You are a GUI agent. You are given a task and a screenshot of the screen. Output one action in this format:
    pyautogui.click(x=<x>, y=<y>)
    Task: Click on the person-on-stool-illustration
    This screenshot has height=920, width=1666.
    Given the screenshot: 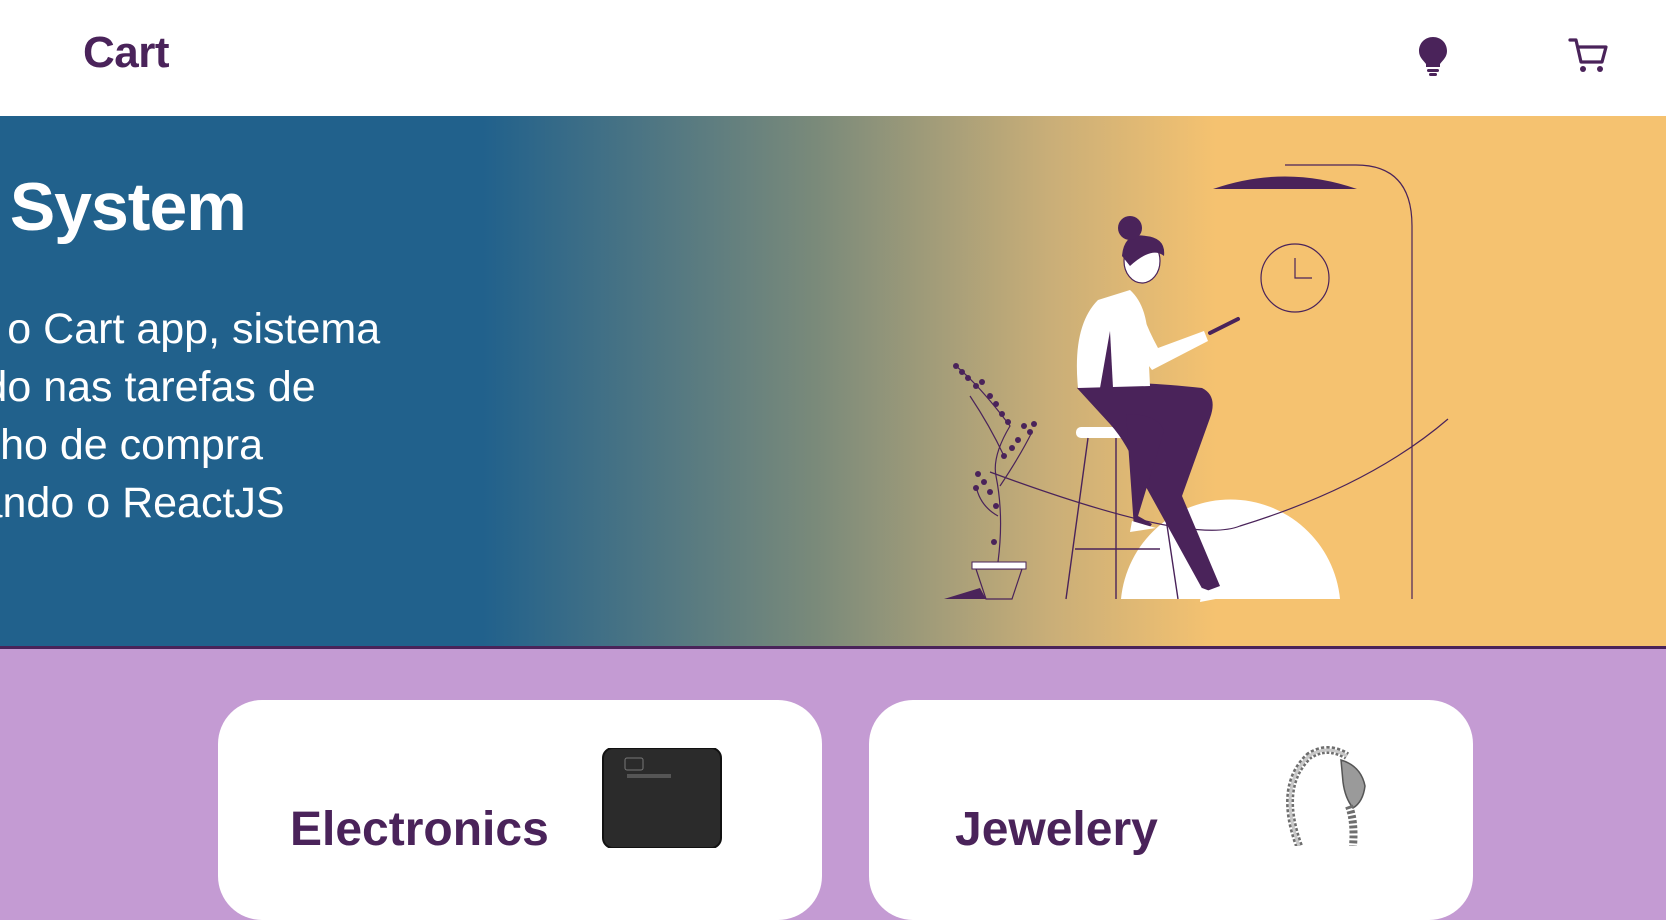 What is the action you would take?
    pyautogui.click(x=1196, y=383)
    